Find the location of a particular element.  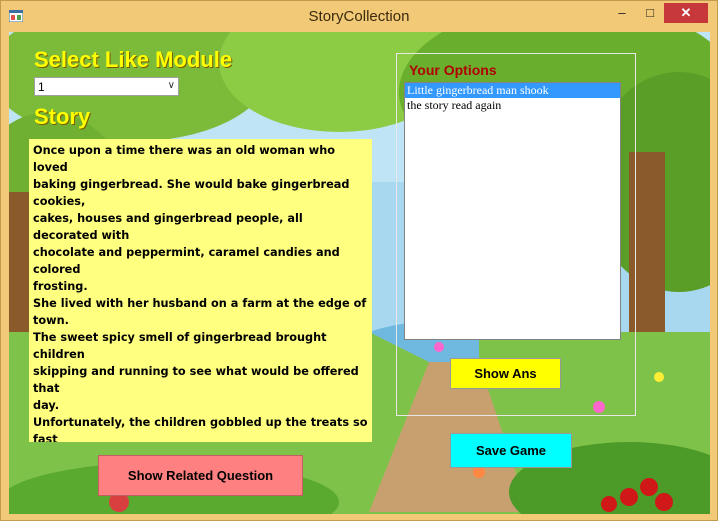

title-bar: StoryCollection – □ ✕ is located at coordinates (359, 16).